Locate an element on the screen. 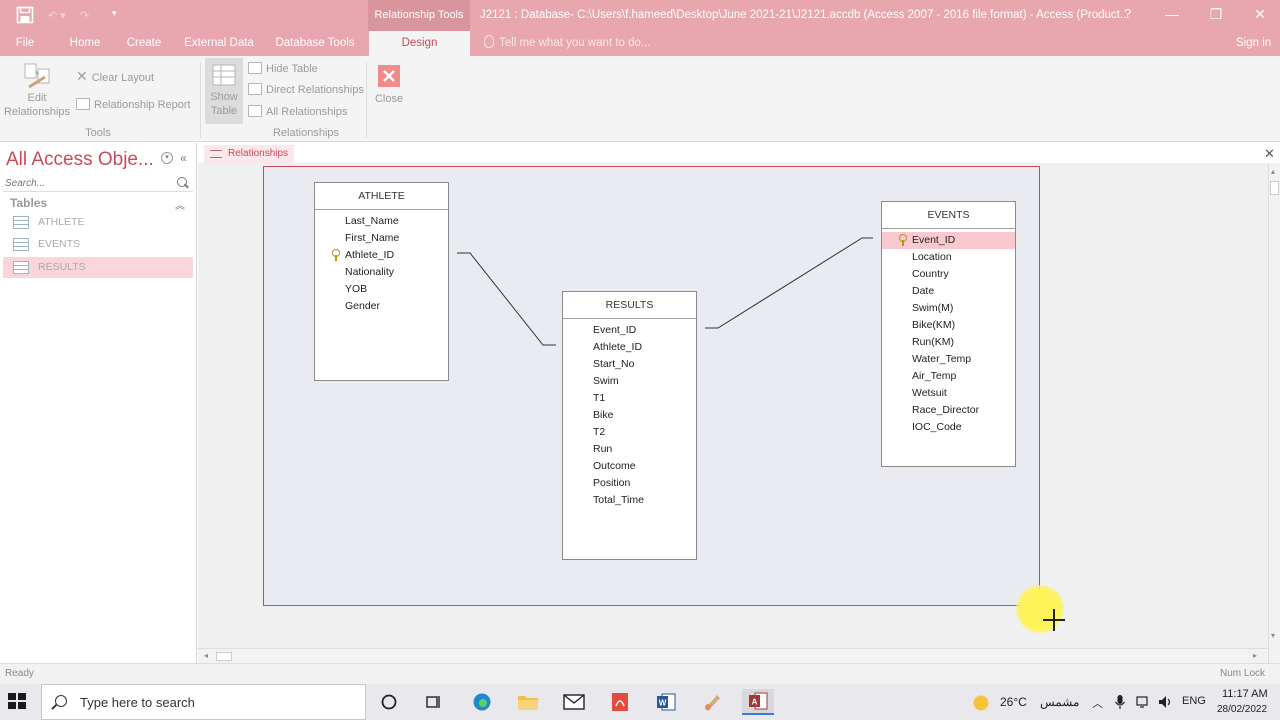 The width and height of the screenshot is (1280, 720). sign-in-link: Sign in is located at coordinates (1253, 43).